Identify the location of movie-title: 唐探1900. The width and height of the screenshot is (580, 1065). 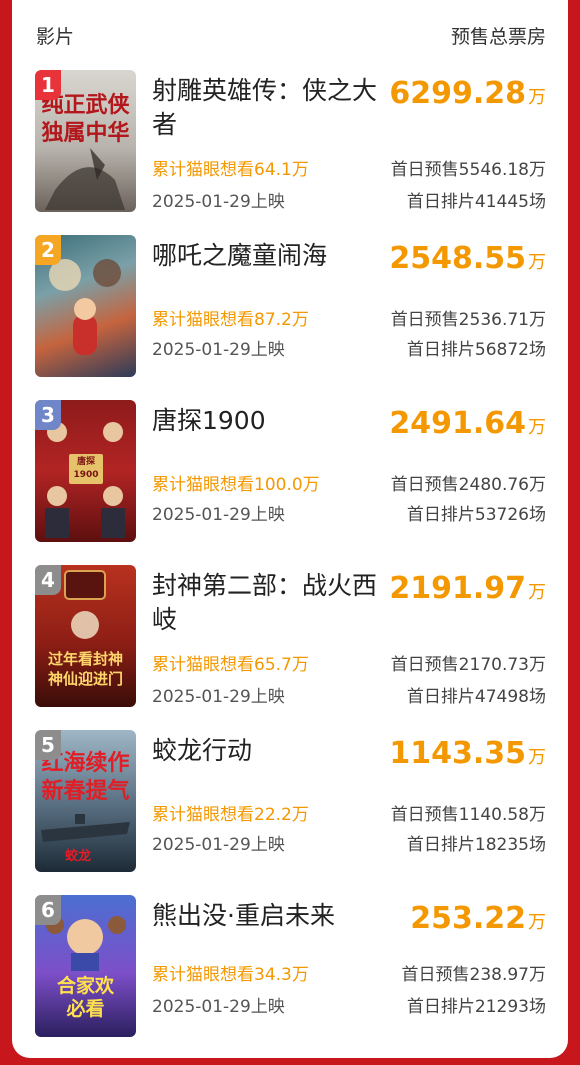
(272, 421).